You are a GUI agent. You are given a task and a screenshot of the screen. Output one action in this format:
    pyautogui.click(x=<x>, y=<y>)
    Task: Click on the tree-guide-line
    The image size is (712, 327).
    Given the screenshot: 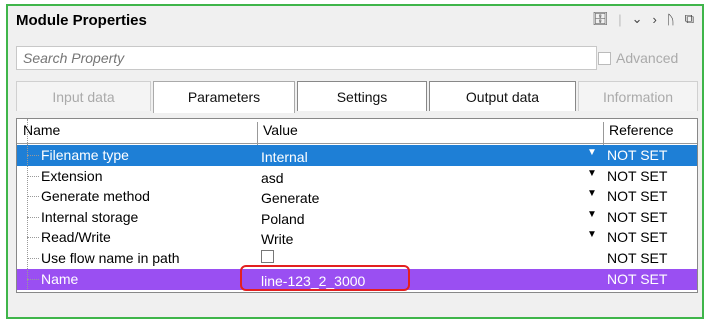 What is the action you would take?
    pyautogui.click(x=28, y=204)
    